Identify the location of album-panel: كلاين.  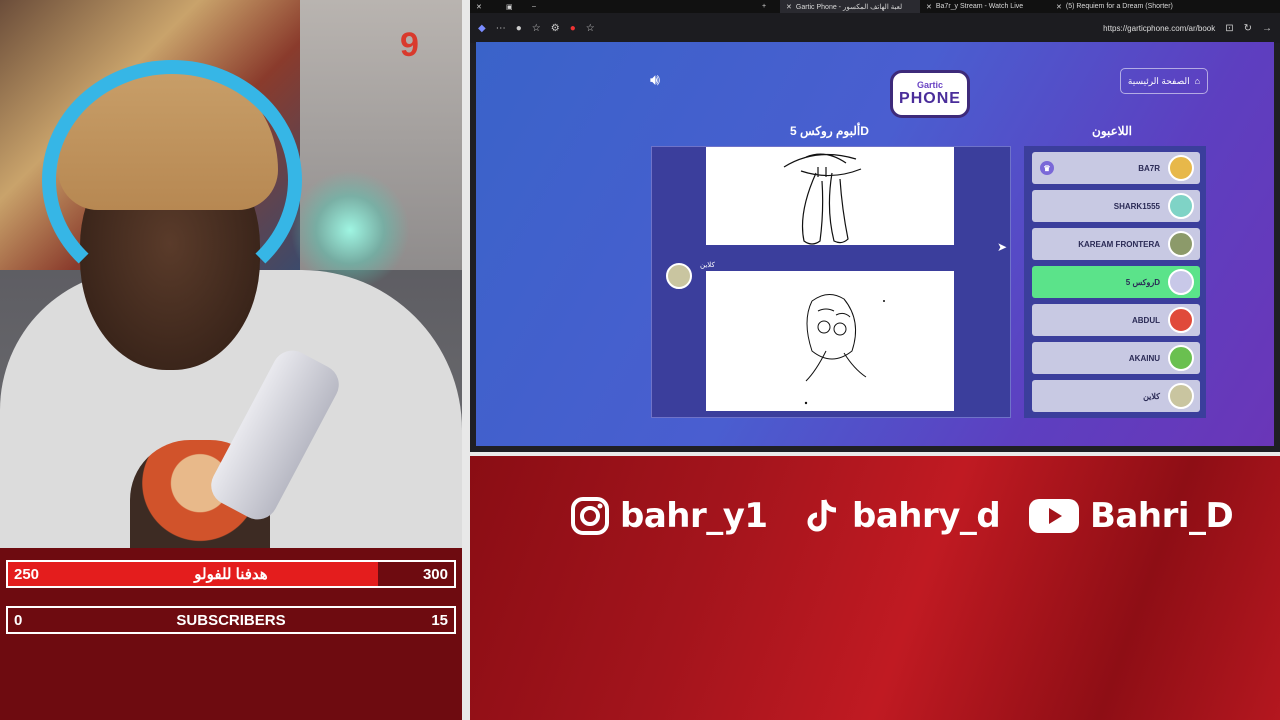
(831, 282).